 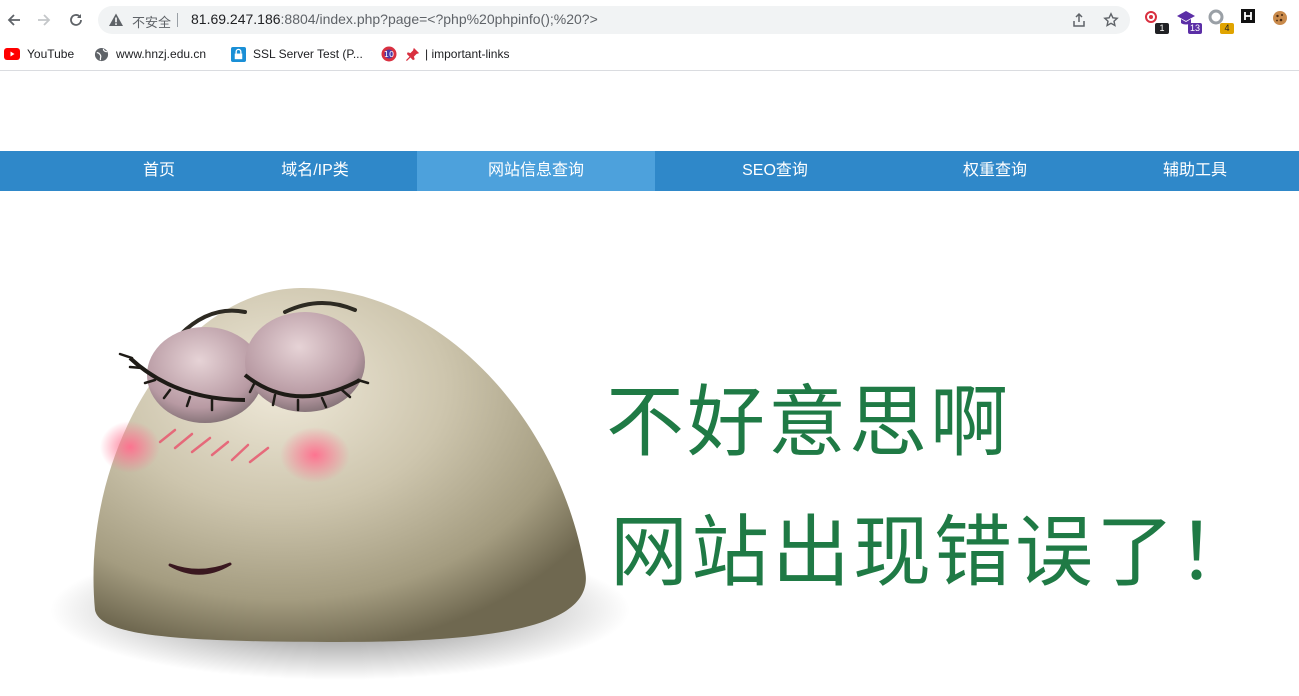 I want to click on extension-badge: 1, so click(x=1162, y=28).